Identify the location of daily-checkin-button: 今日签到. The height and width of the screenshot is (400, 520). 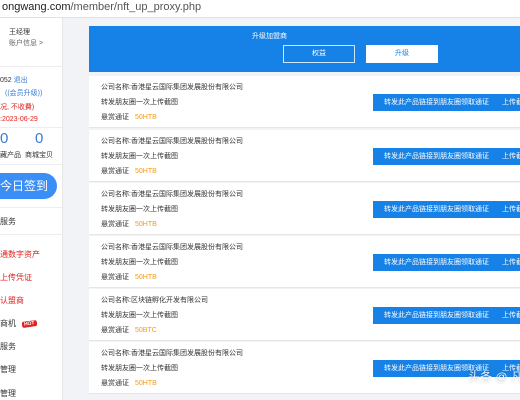
(28, 186).